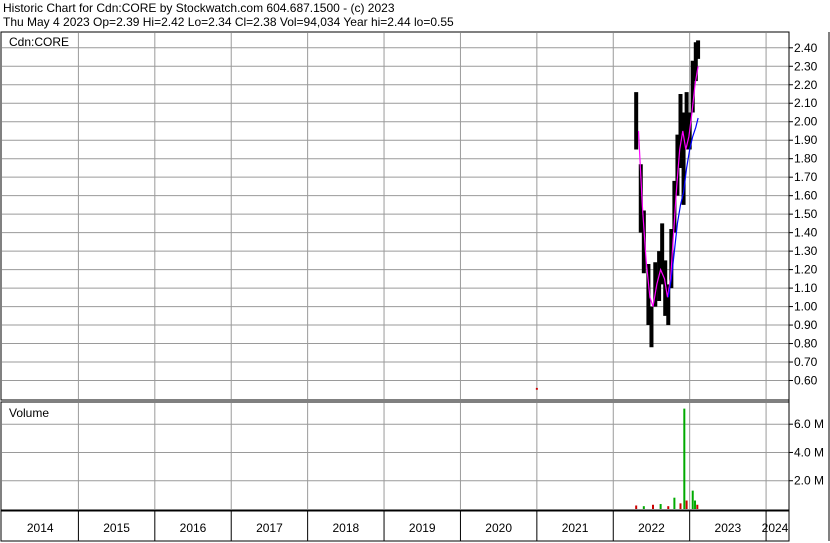 Image resolution: width=830 pixels, height=543 pixels. I want to click on volume-panel-label: Volume, so click(29, 413).